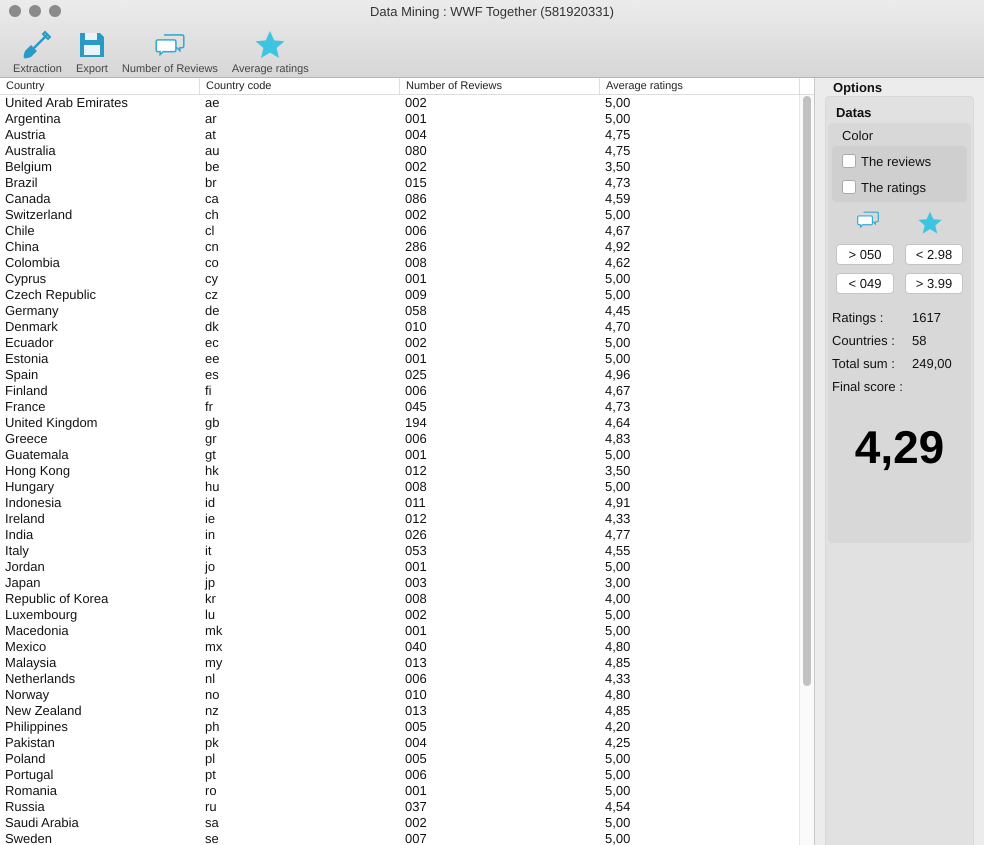  What do you see at coordinates (618, 151) in the screenshot?
I see `table-cell-text: 4,75` at bounding box center [618, 151].